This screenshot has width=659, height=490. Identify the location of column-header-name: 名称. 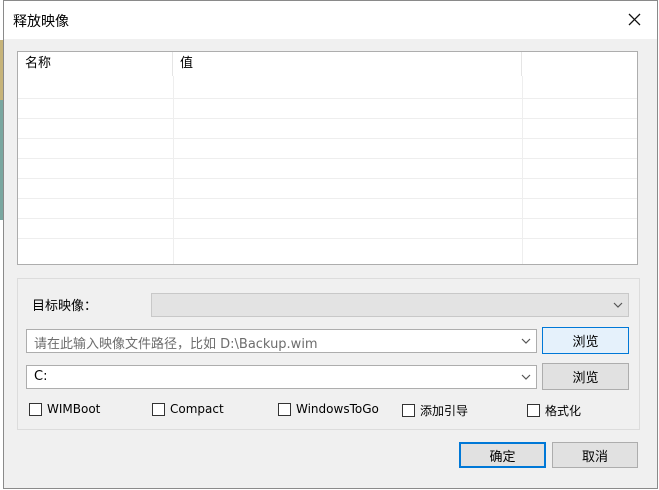
(95, 64).